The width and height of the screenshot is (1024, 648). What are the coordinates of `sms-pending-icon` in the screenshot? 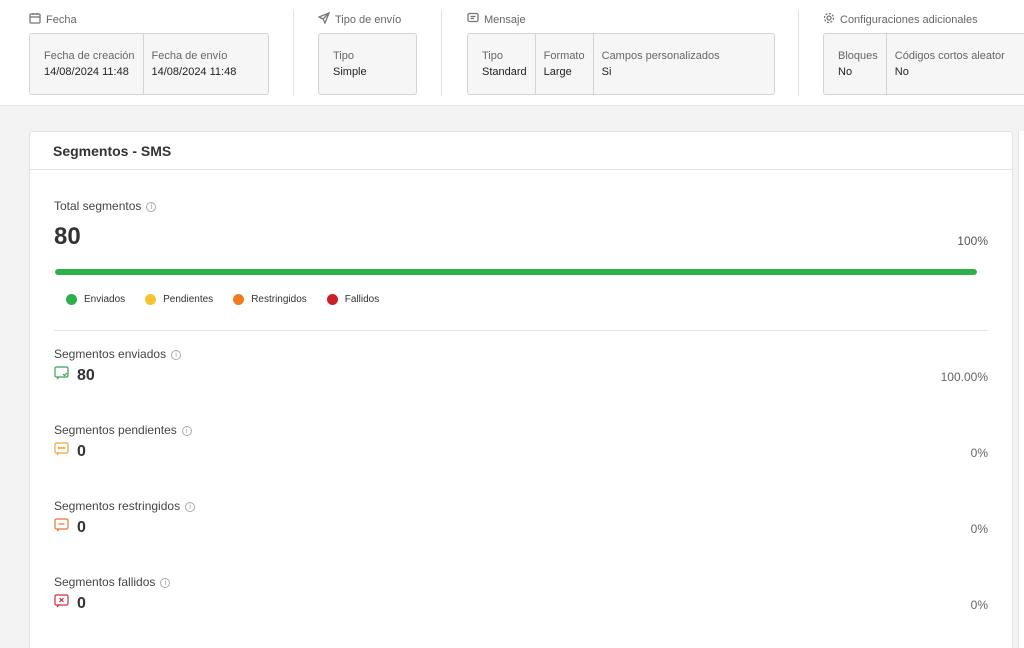 It's located at (61, 451).